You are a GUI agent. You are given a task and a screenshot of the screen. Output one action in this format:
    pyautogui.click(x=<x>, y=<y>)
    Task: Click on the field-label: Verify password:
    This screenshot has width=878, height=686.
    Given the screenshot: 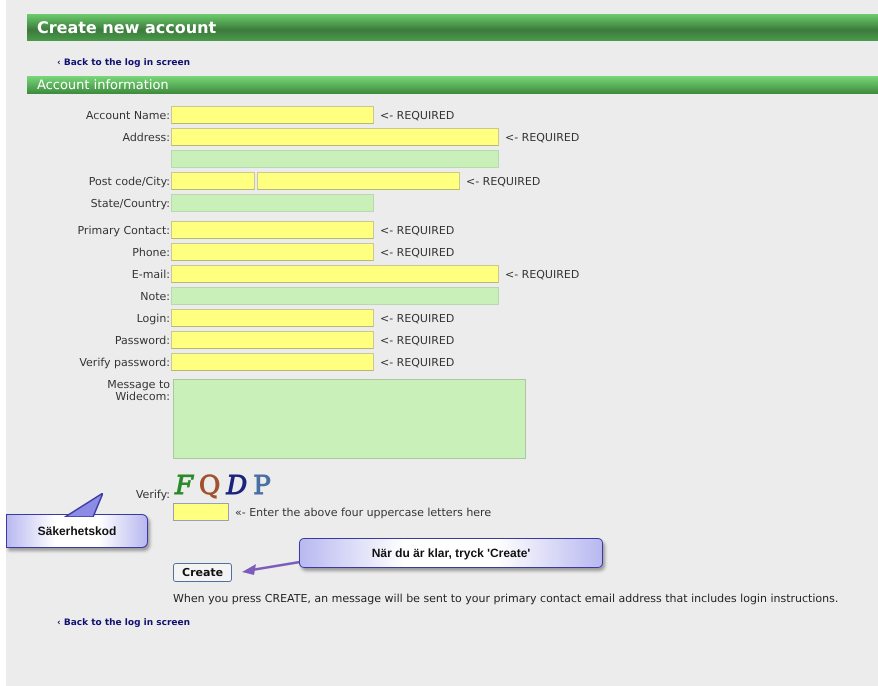 What is the action you would take?
    pyautogui.click(x=124, y=362)
    